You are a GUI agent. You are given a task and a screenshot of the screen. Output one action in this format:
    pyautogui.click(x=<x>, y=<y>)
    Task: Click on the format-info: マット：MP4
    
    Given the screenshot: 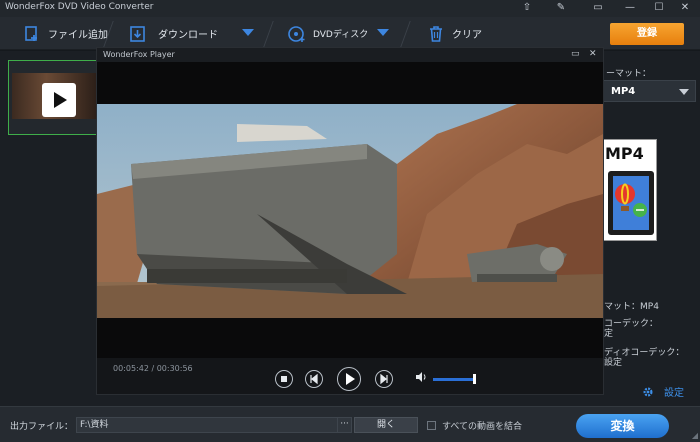 What is the action you would take?
    pyautogui.click(x=631, y=307)
    